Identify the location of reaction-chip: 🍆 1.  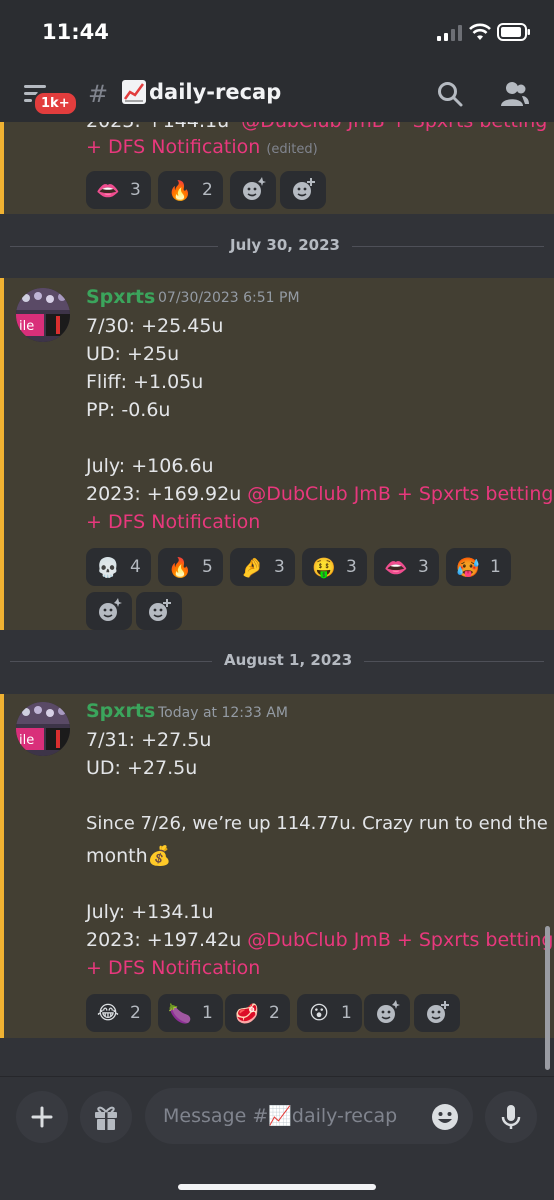
(190, 1013).